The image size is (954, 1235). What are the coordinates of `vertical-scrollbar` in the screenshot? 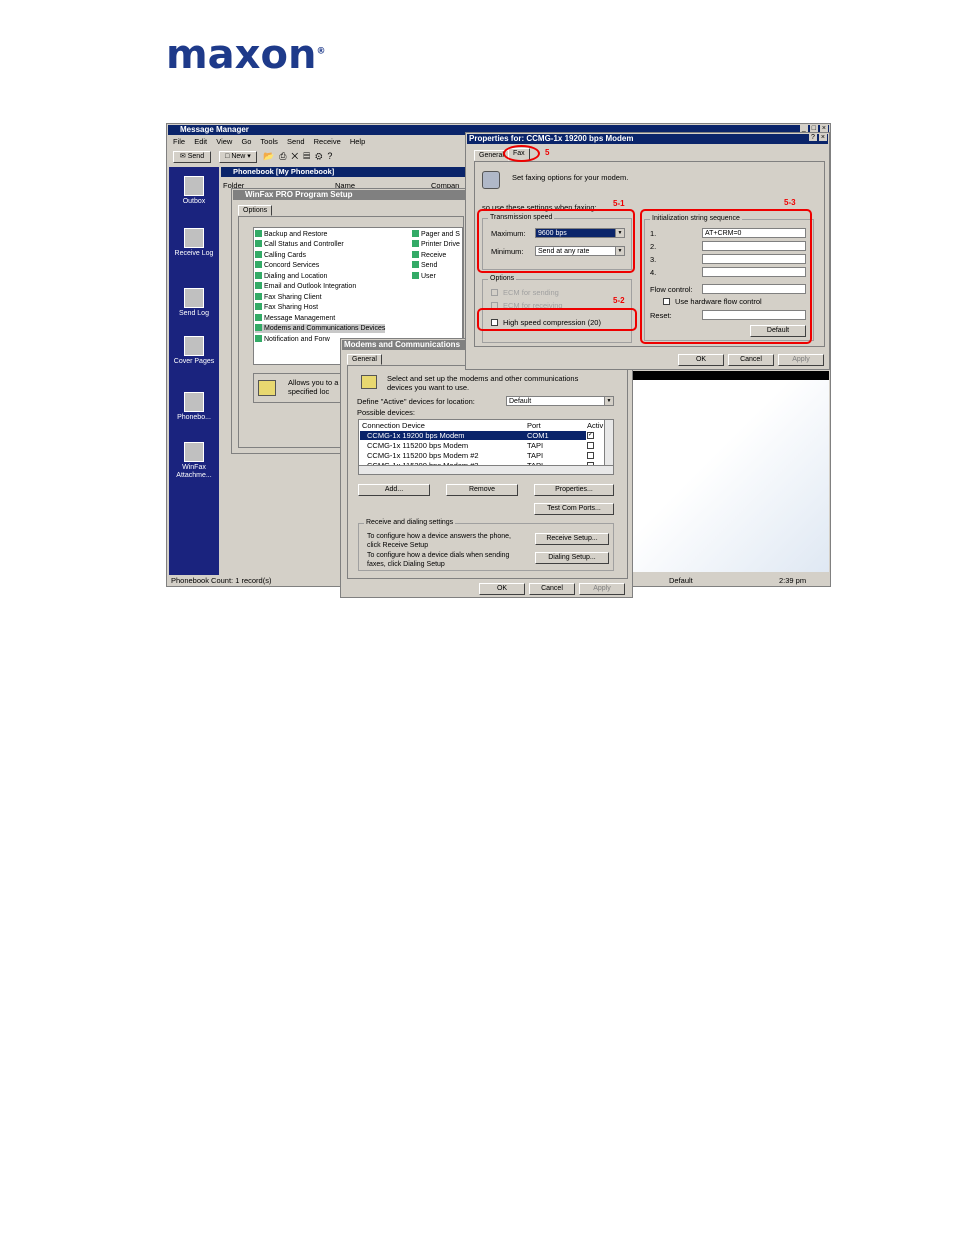 It's located at (608, 442).